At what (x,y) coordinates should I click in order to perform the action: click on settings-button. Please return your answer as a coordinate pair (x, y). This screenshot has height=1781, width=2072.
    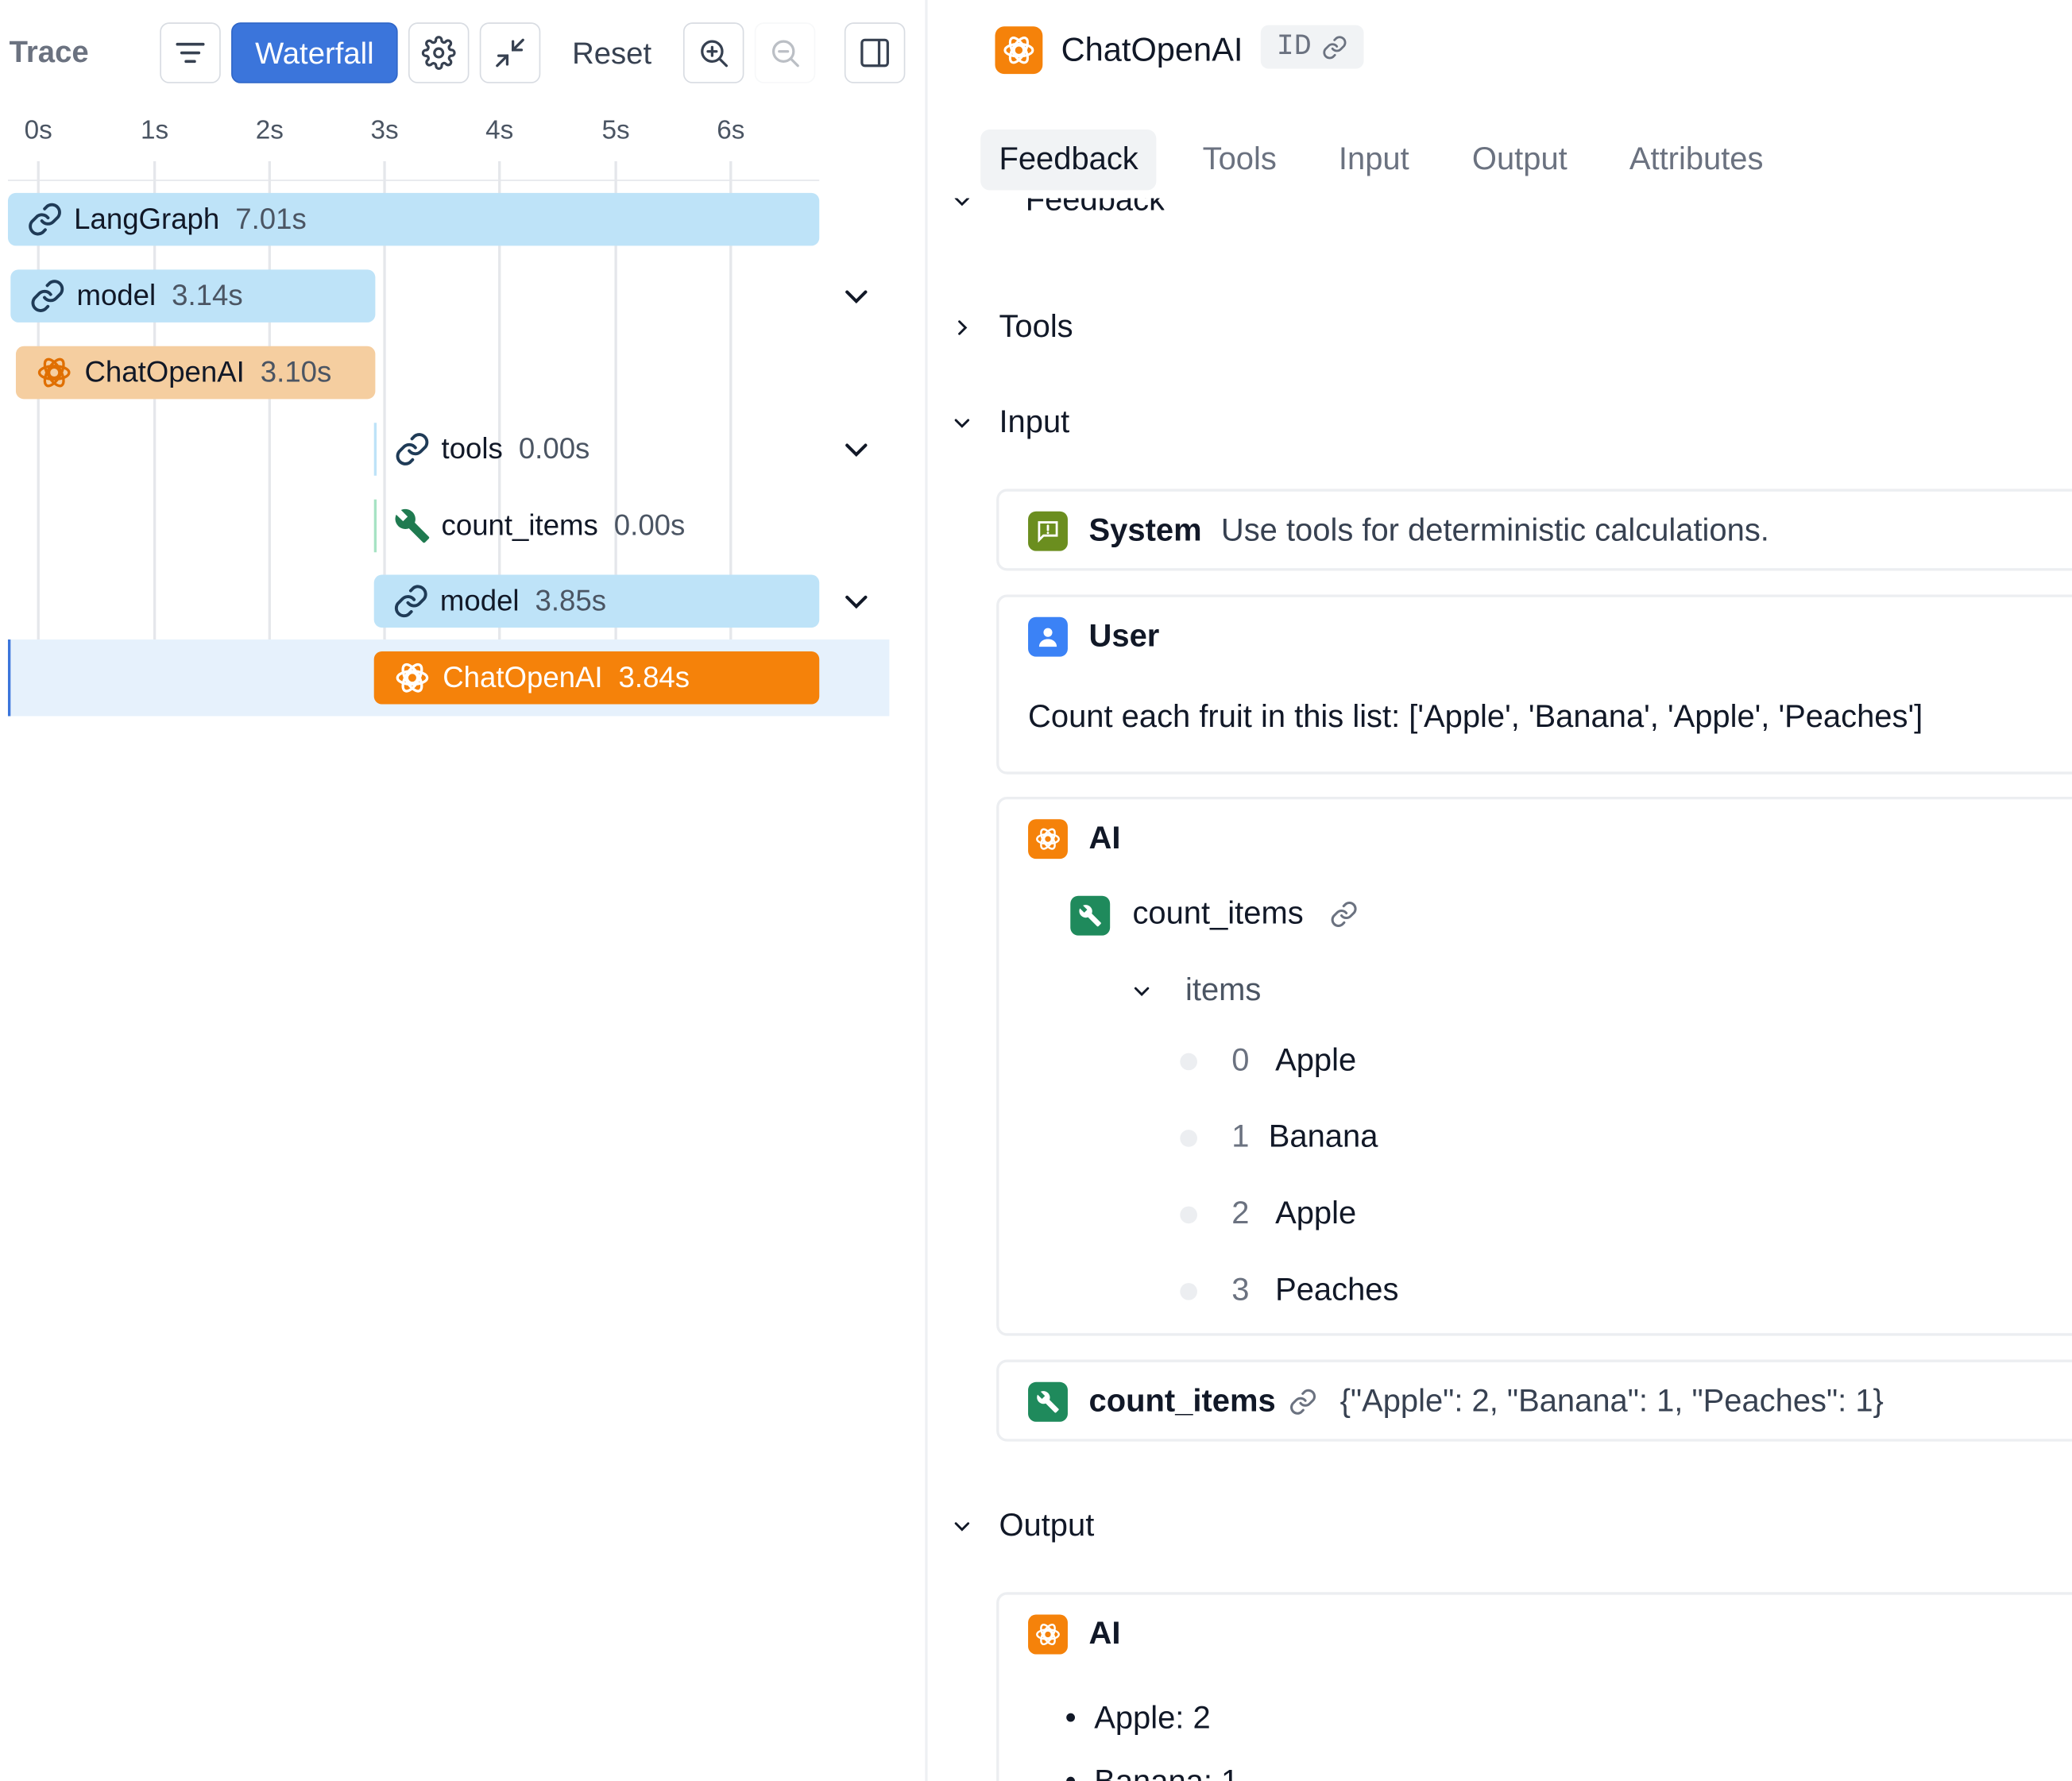
    Looking at the image, I should click on (439, 52).